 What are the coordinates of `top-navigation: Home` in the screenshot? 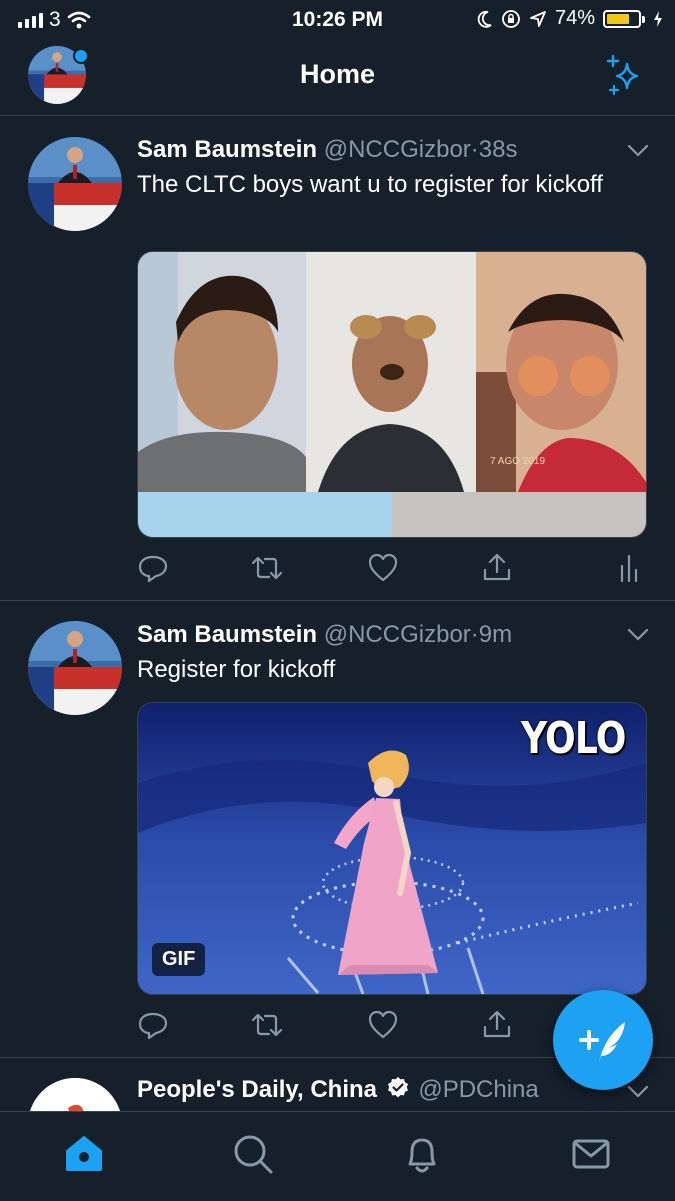 It's located at (337, 77).